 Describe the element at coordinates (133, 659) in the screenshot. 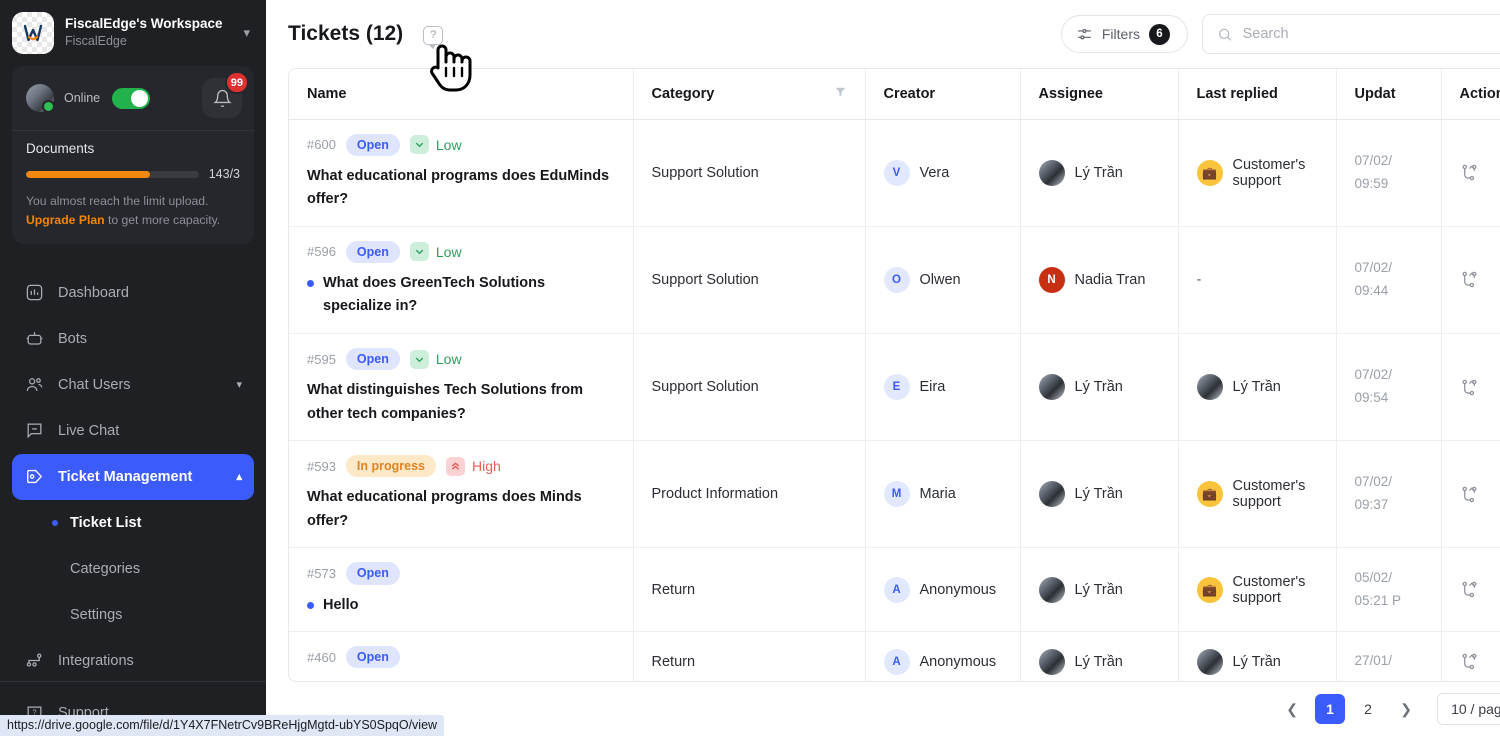

I see `sidebar-item-integrations: Integrations` at that location.